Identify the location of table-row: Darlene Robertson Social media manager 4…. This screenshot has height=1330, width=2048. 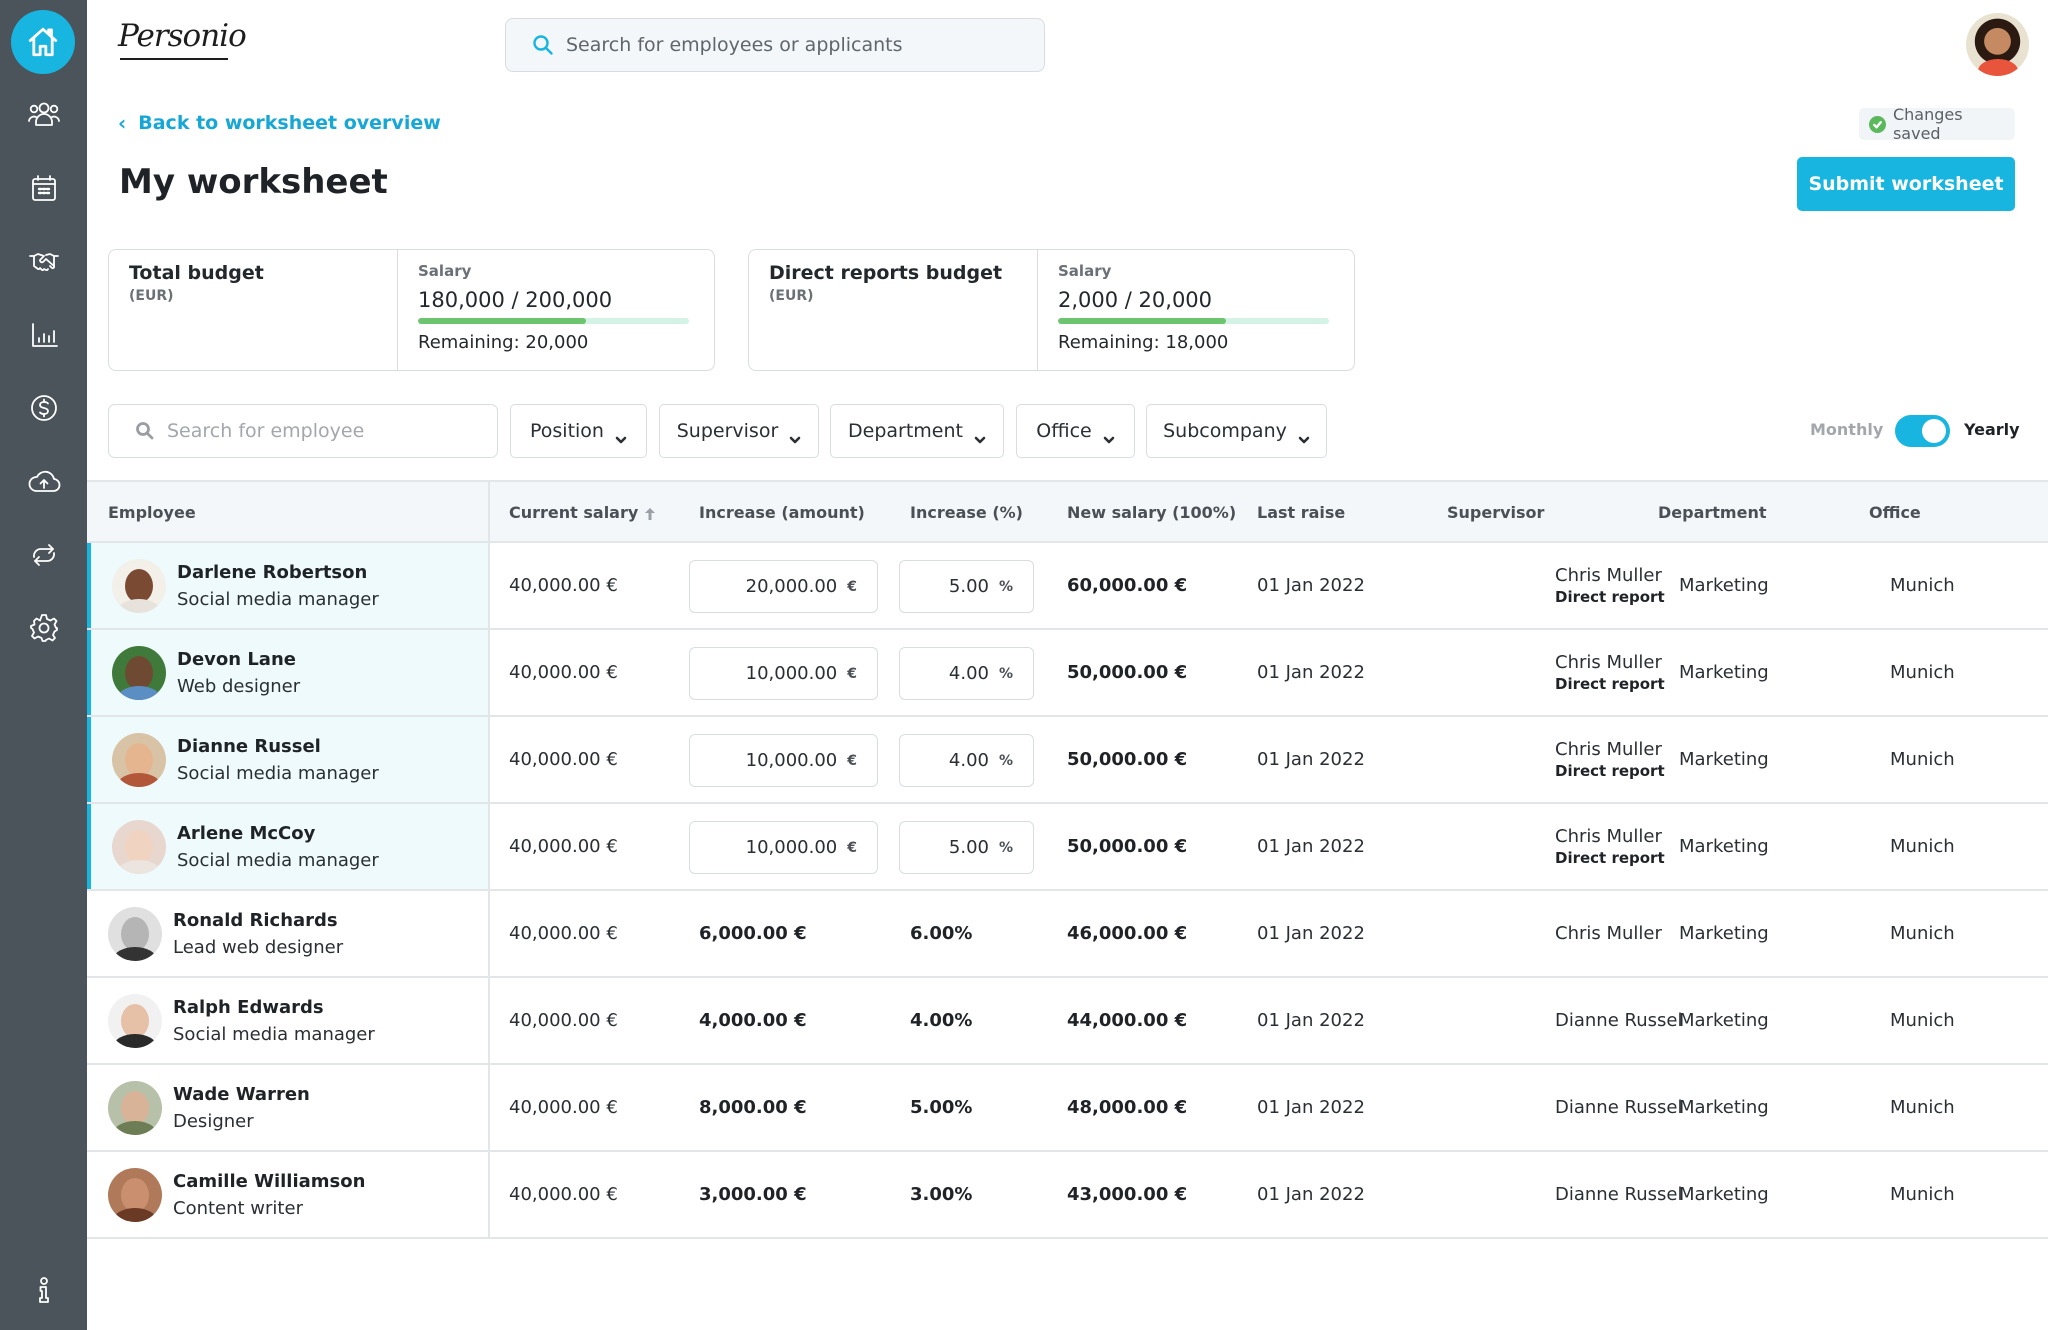
(1067, 586).